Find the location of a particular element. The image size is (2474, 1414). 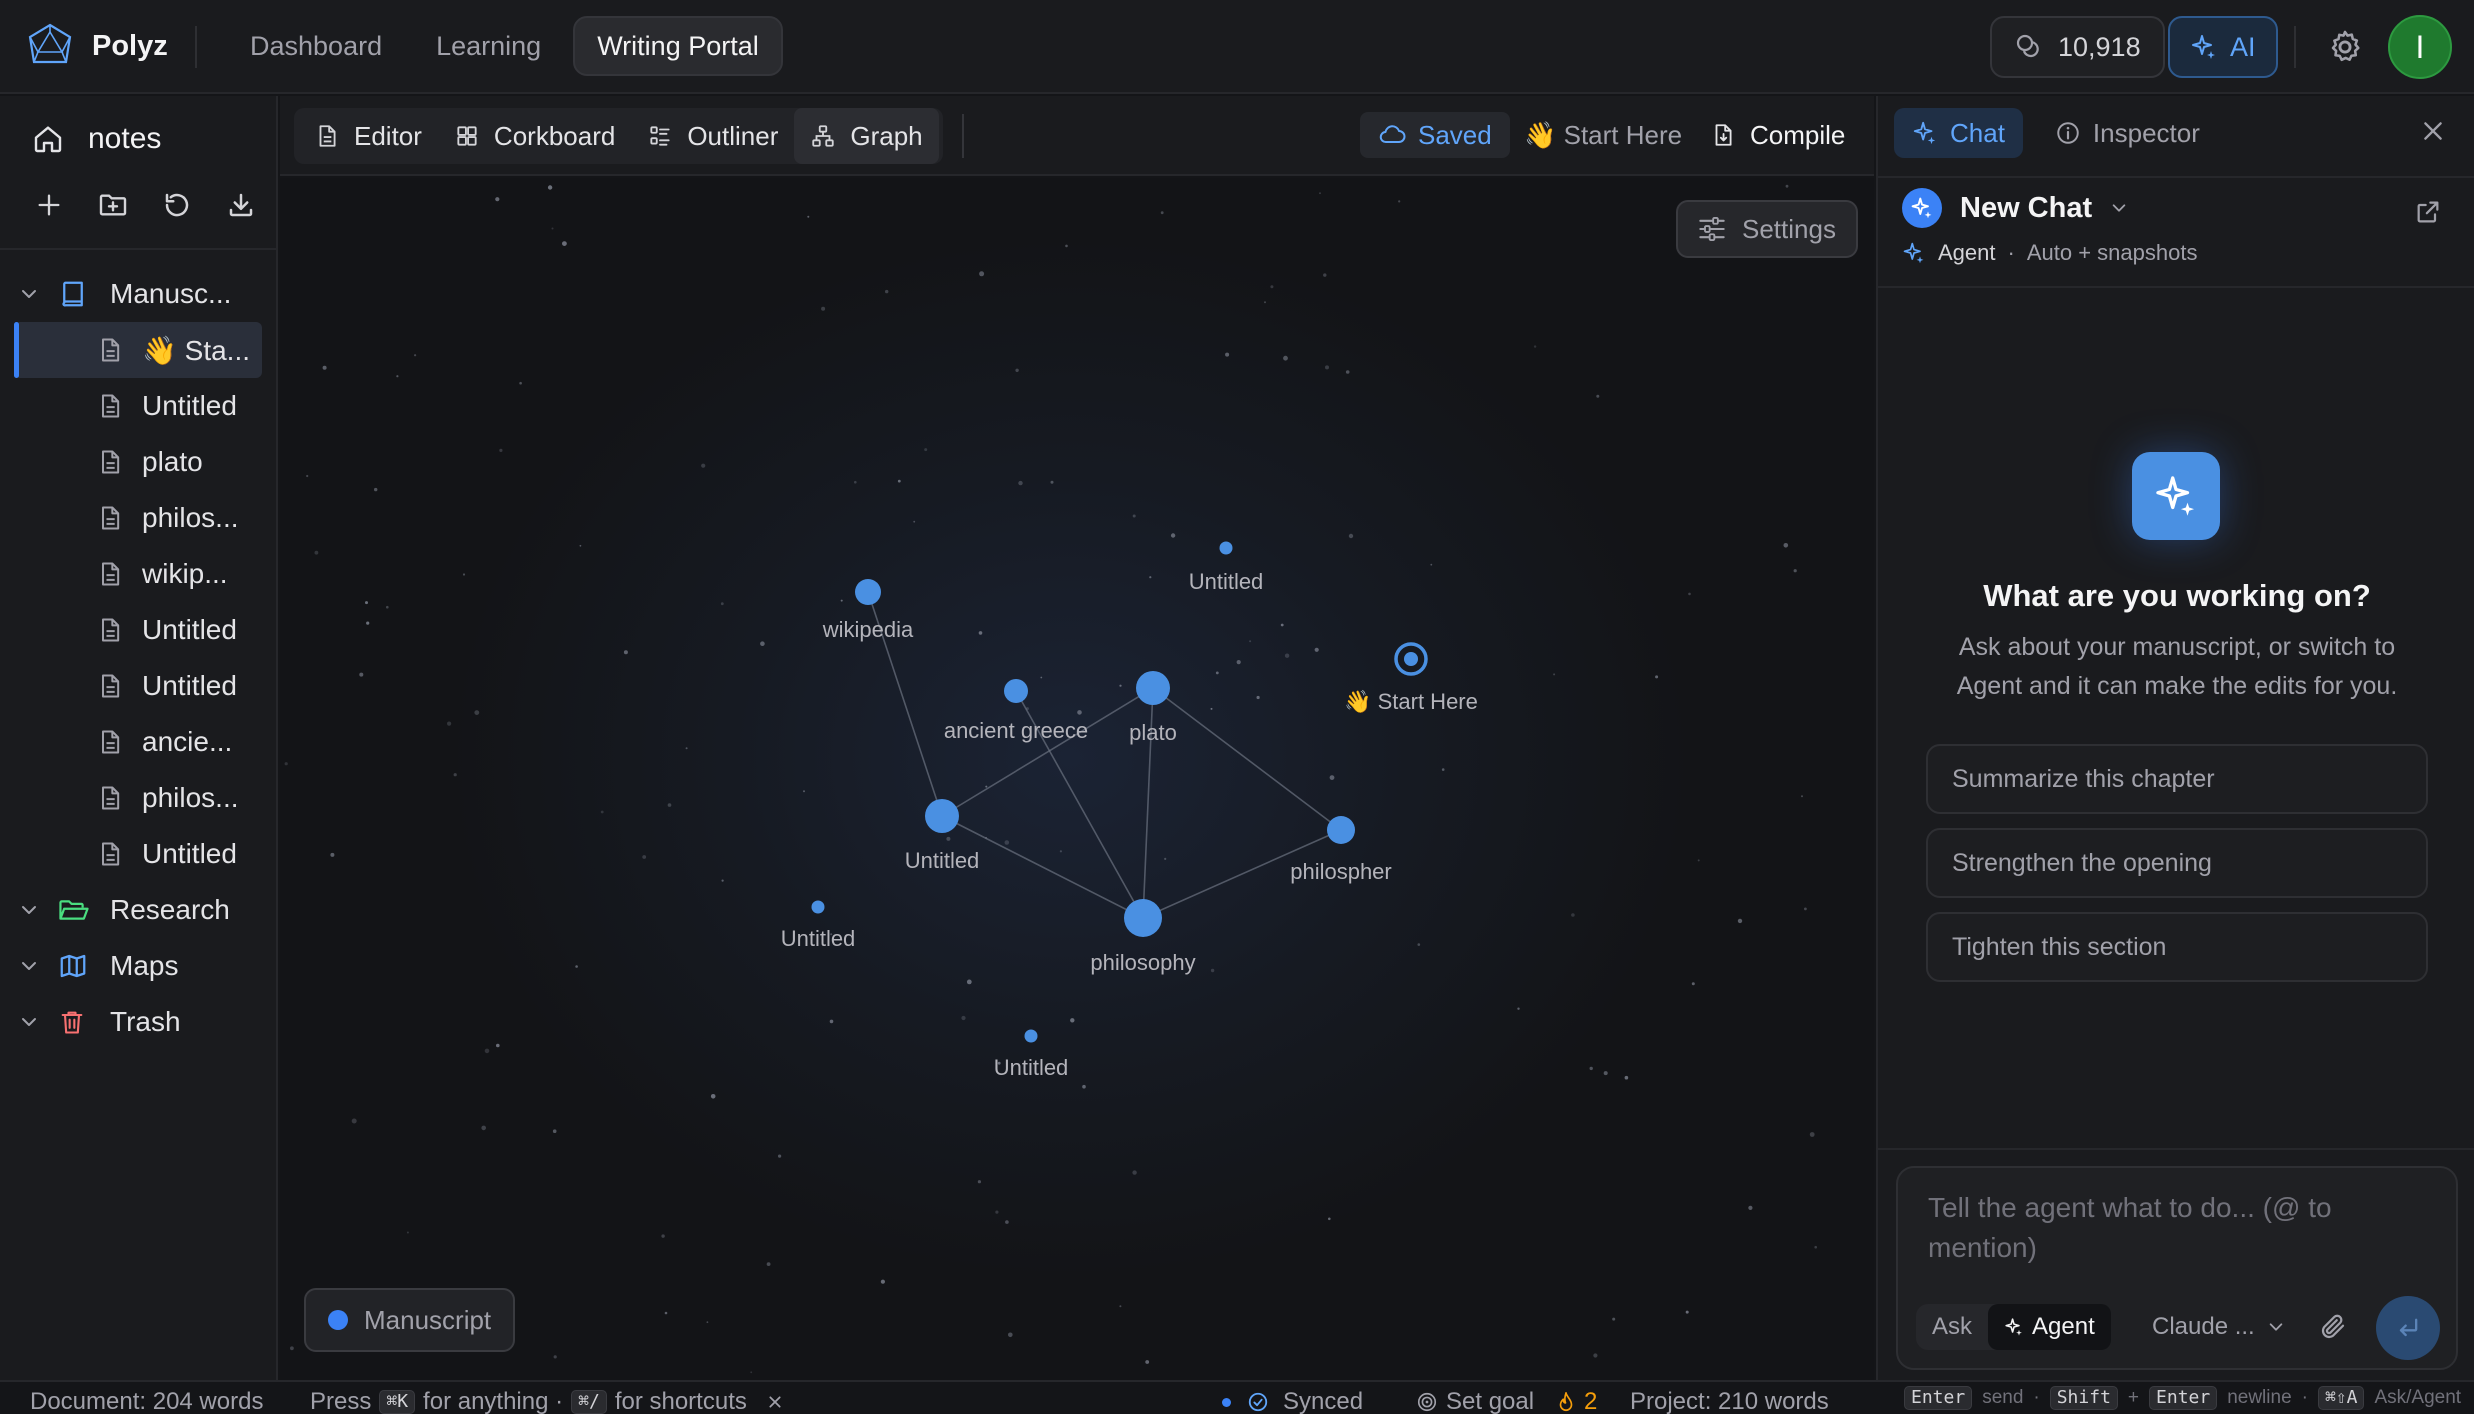

tab-graph: Graph is located at coordinates (866, 136).